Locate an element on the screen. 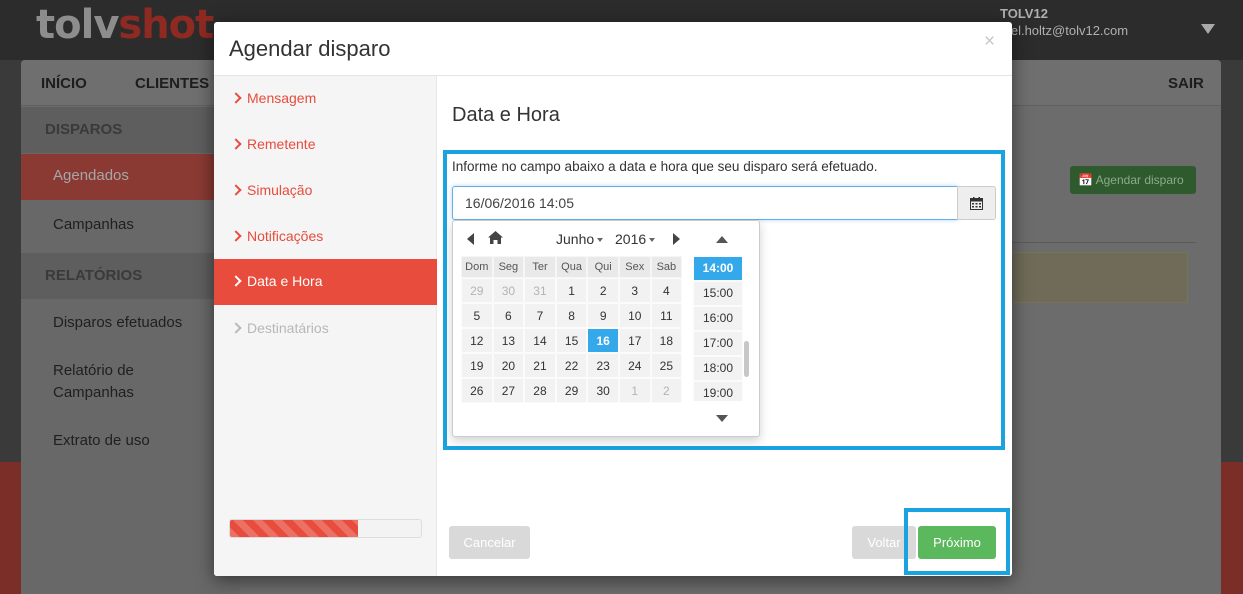  calendar-icon is located at coordinates (976, 203).